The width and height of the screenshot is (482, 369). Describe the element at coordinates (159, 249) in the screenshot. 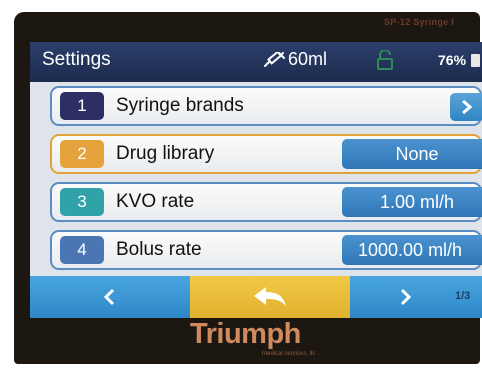

I see `row-label: Bolus rate` at that location.